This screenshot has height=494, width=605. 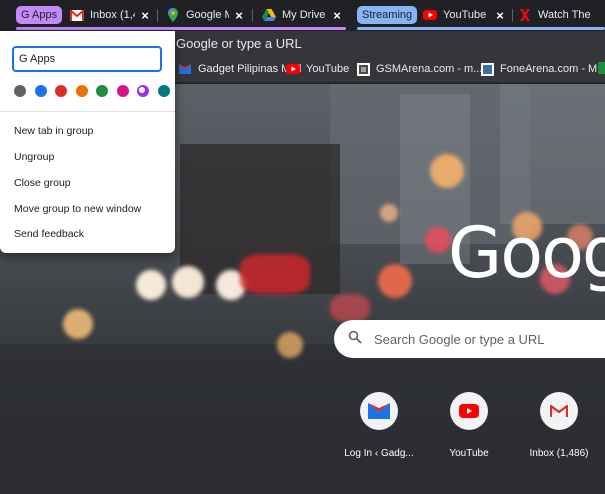 What do you see at coordinates (601, 68) in the screenshot?
I see `bookmark-overflow-icon` at bounding box center [601, 68].